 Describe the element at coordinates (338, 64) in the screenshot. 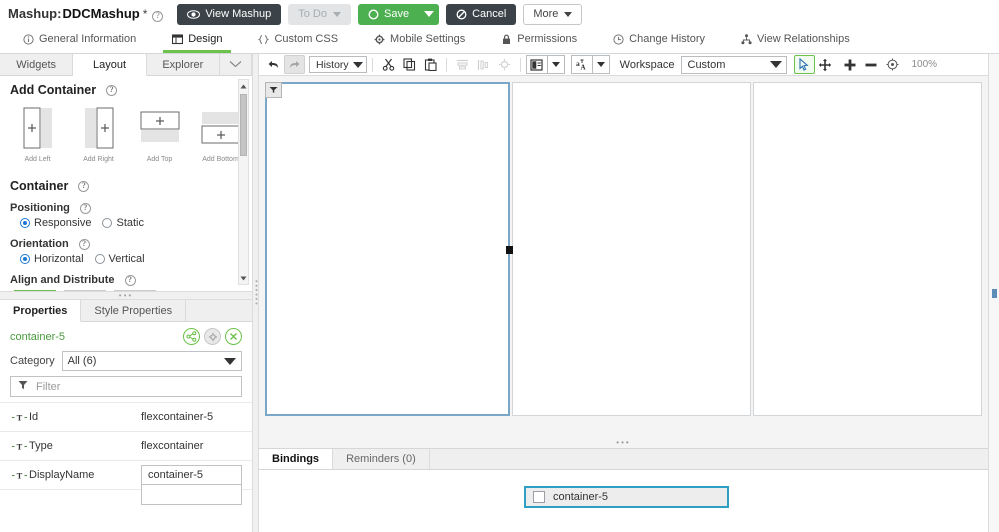

I see `history-select: History` at that location.